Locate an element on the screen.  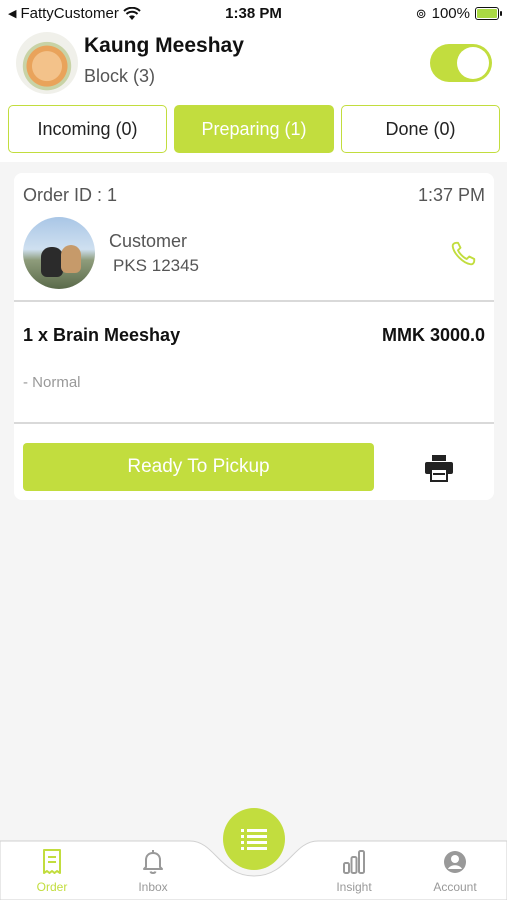
nav-inbox-label: Inbox is located at coordinates (153, 887).